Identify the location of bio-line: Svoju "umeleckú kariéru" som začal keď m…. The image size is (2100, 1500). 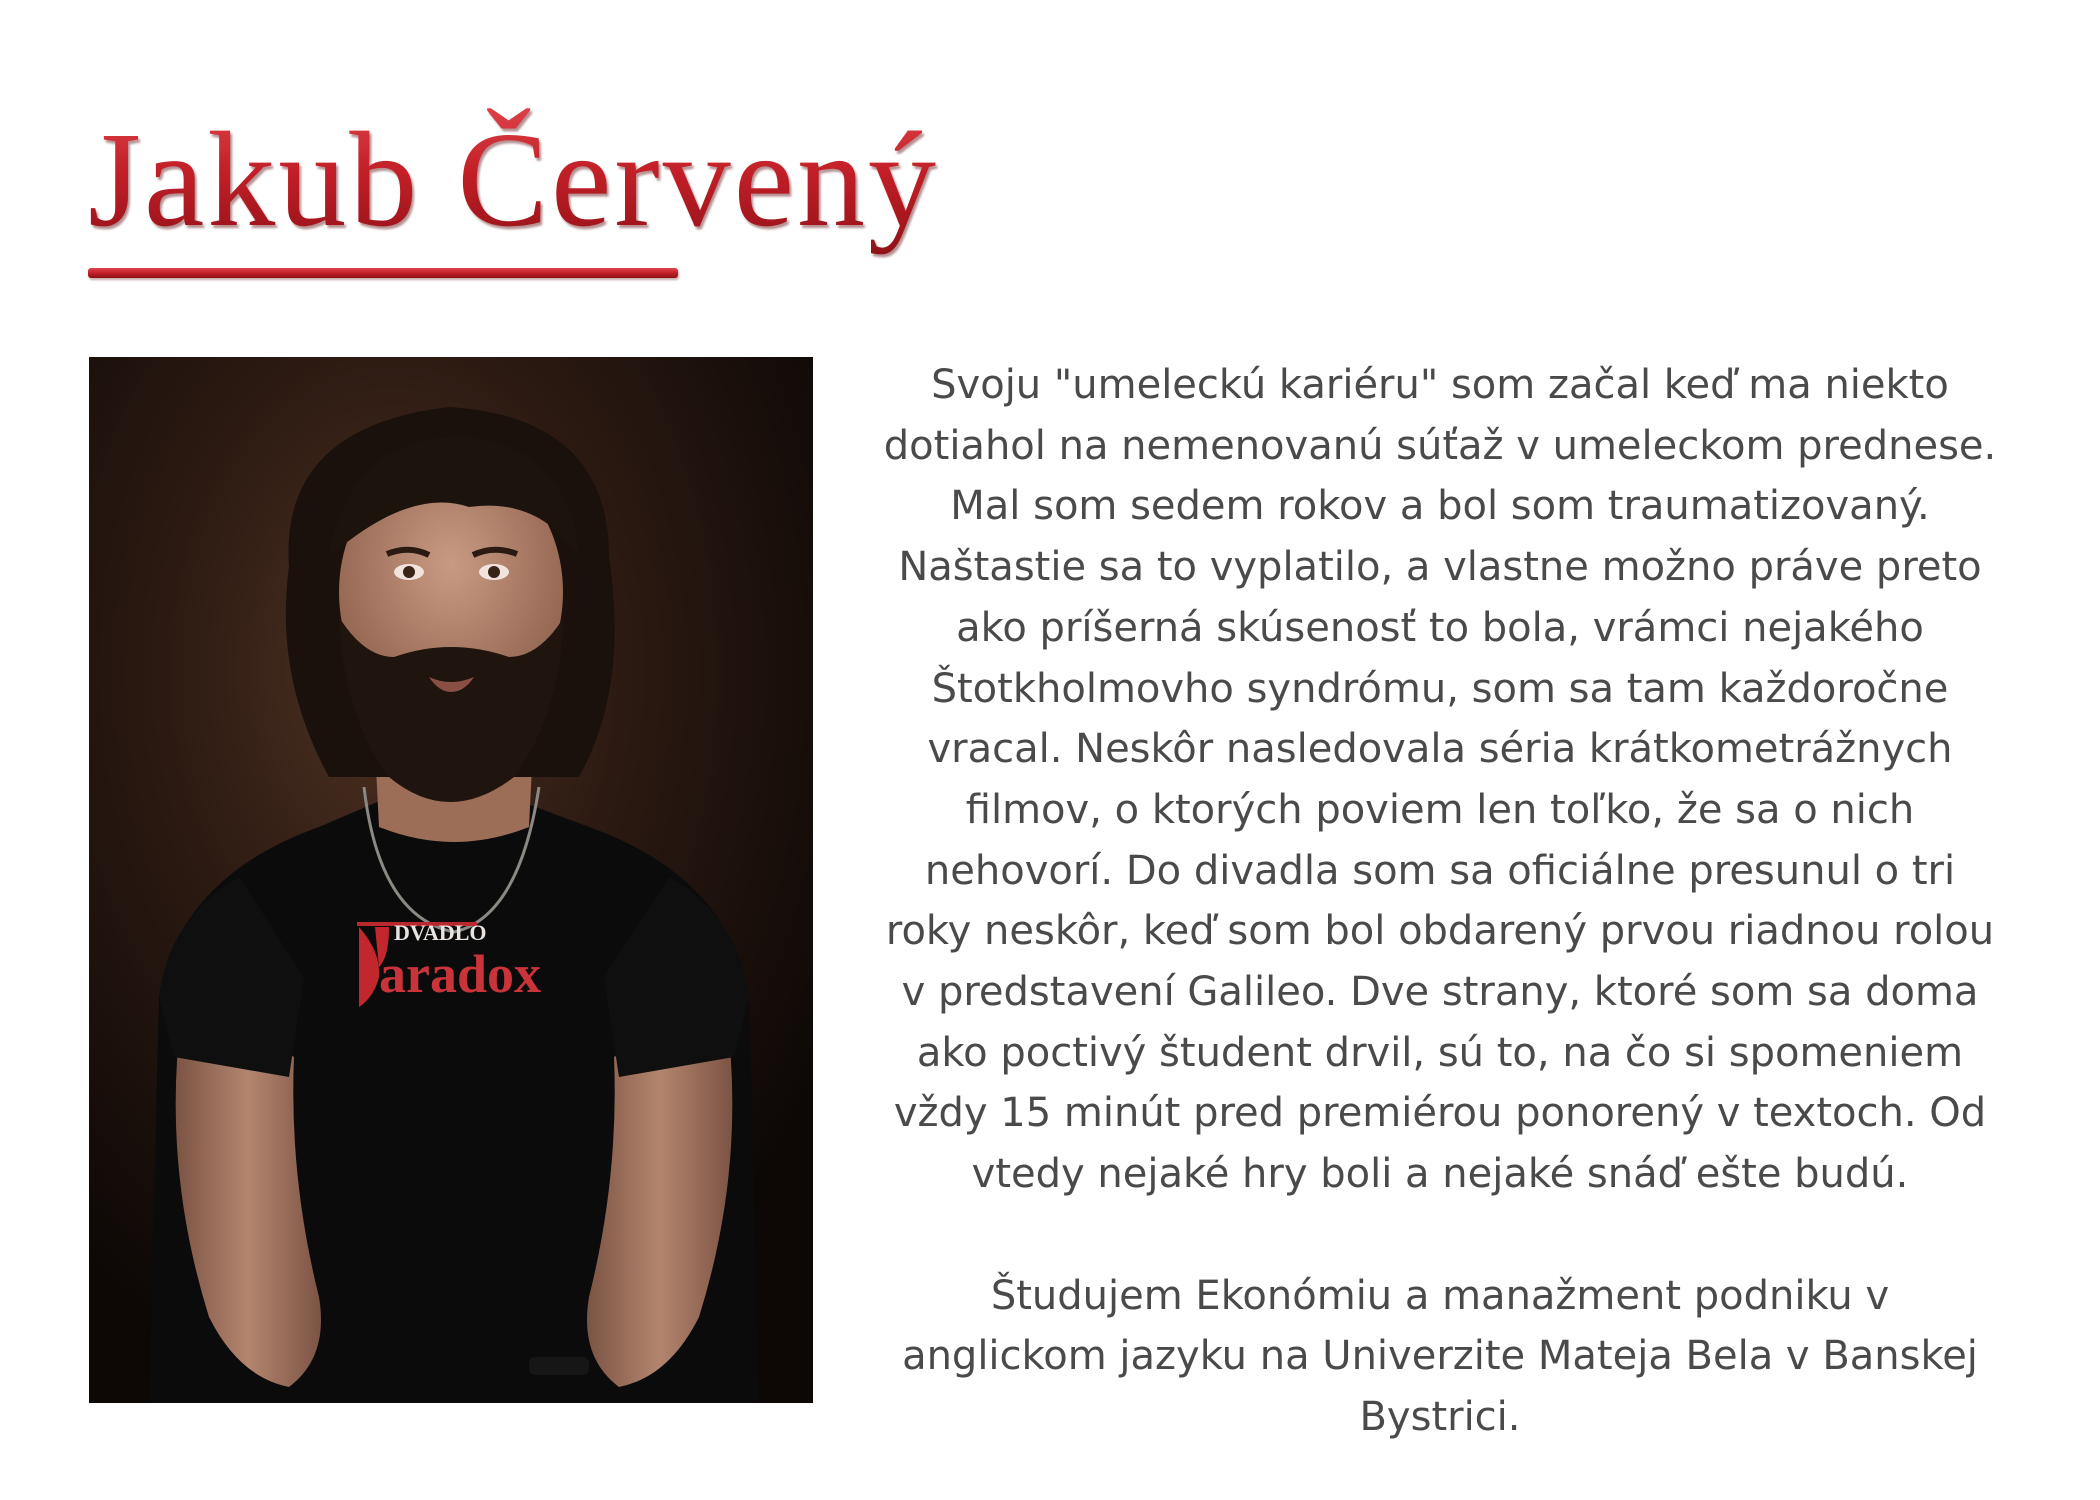
(1440, 385).